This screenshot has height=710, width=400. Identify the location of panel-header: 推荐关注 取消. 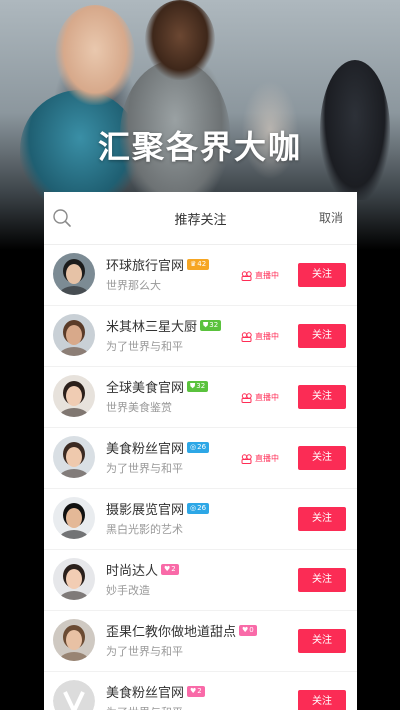
(200, 218).